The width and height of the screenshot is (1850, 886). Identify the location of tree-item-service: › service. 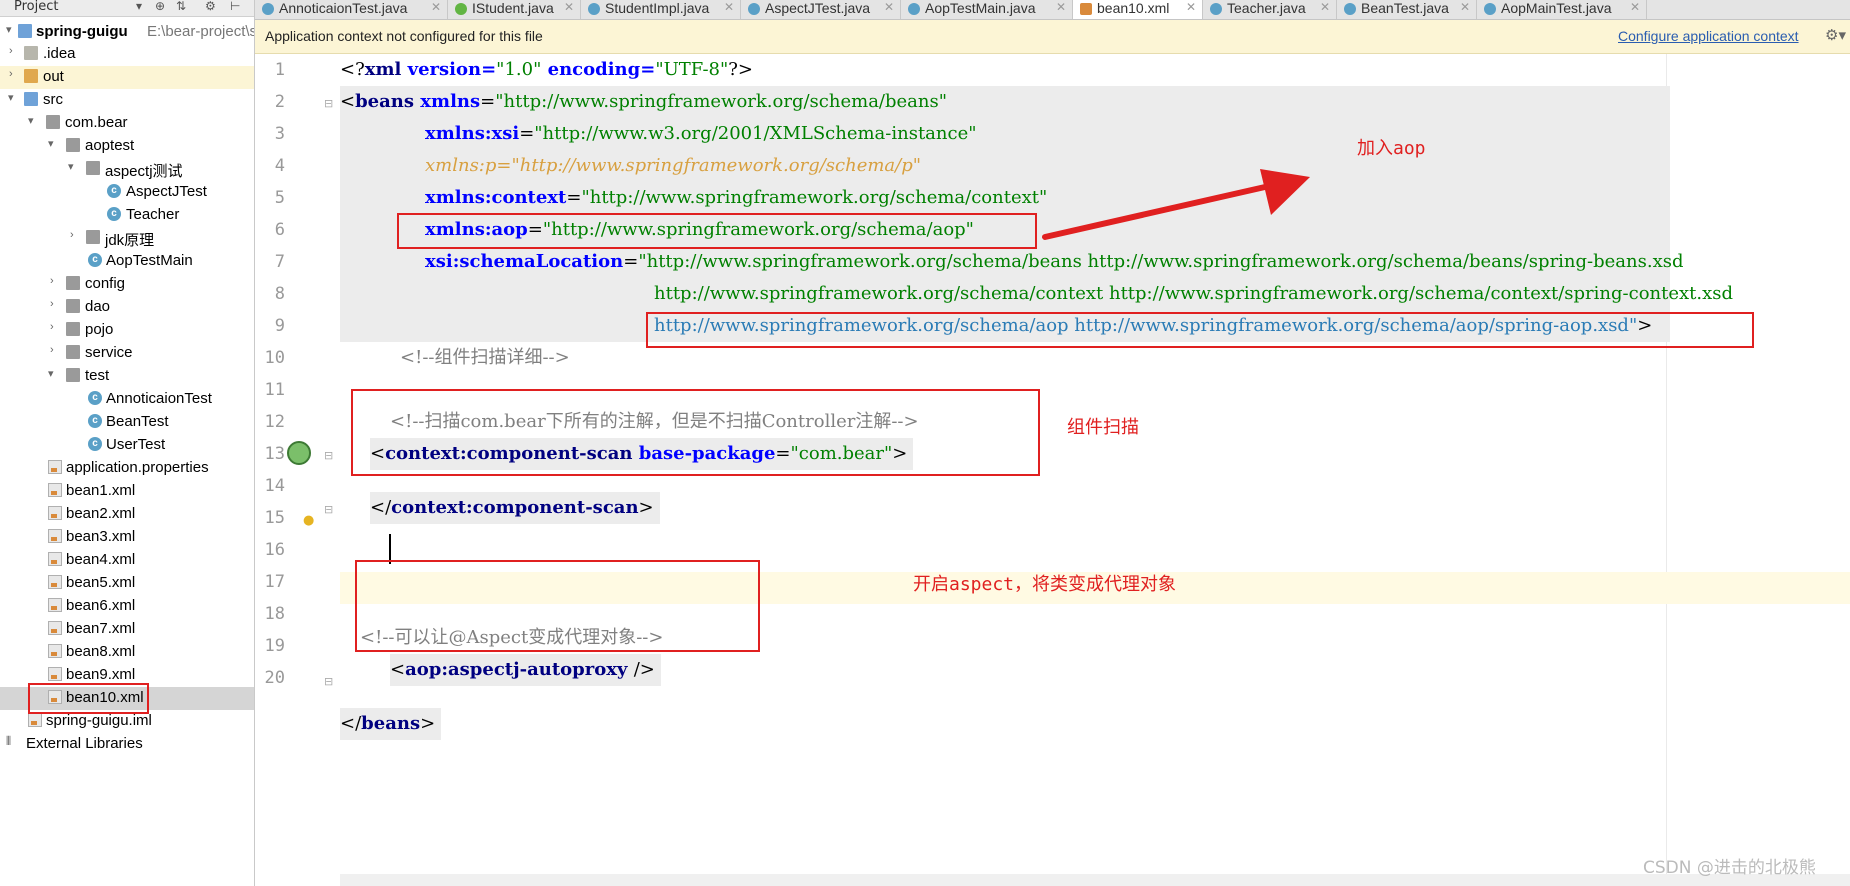
(127, 353).